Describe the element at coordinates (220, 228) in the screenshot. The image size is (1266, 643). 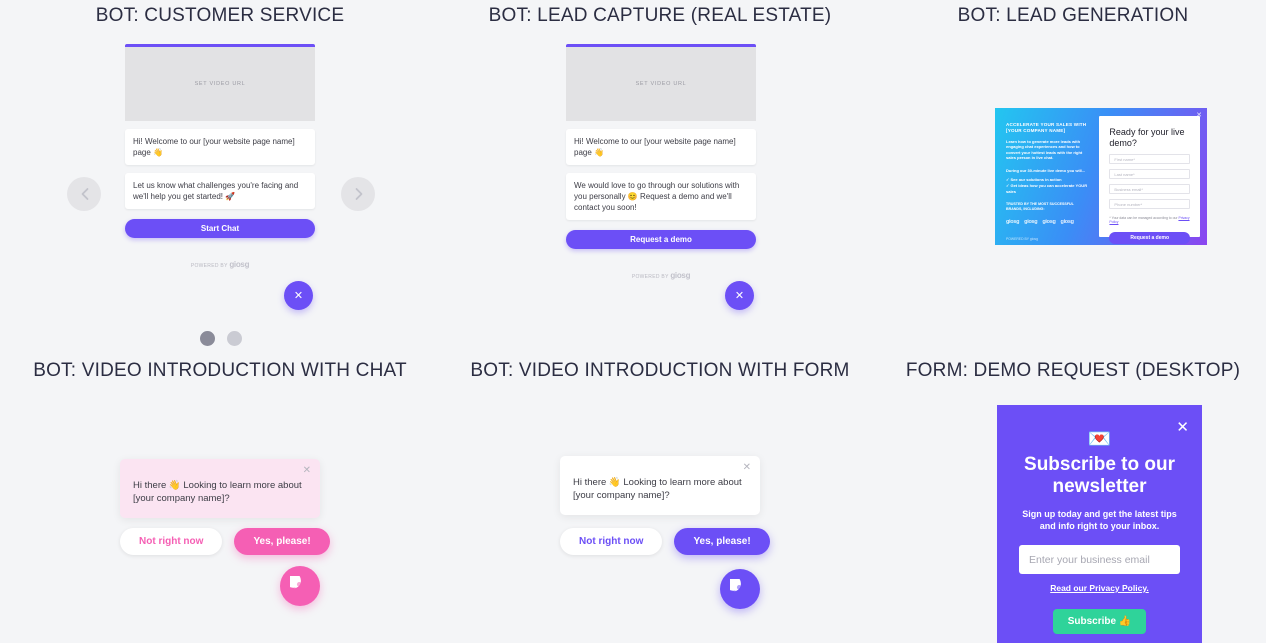
I see `start-chat-button: Start Chat` at that location.